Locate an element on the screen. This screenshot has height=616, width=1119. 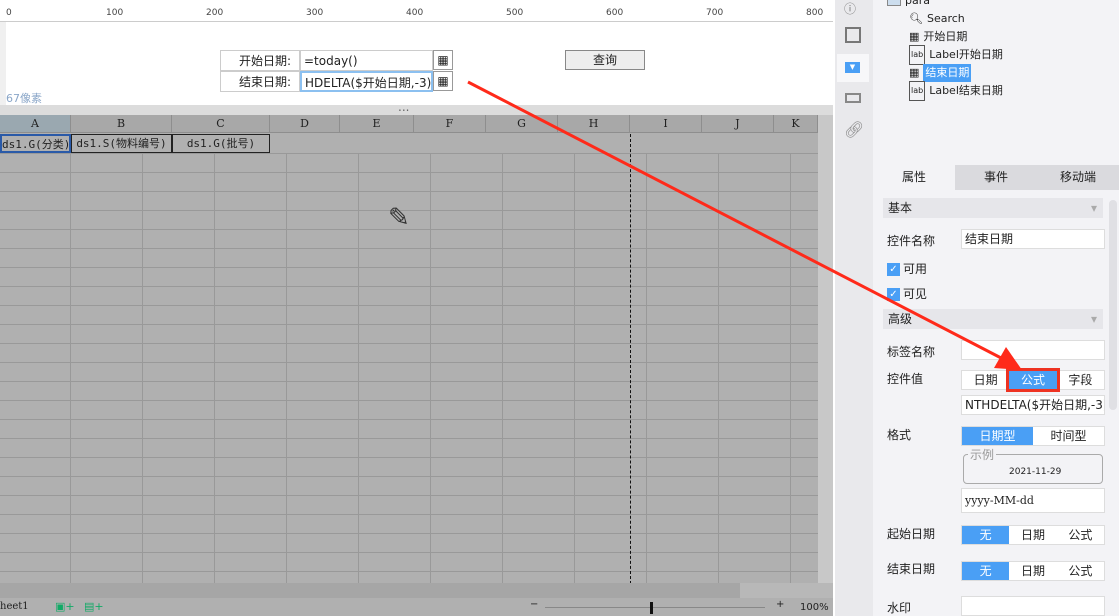
column-header: C is located at coordinates (221, 124).